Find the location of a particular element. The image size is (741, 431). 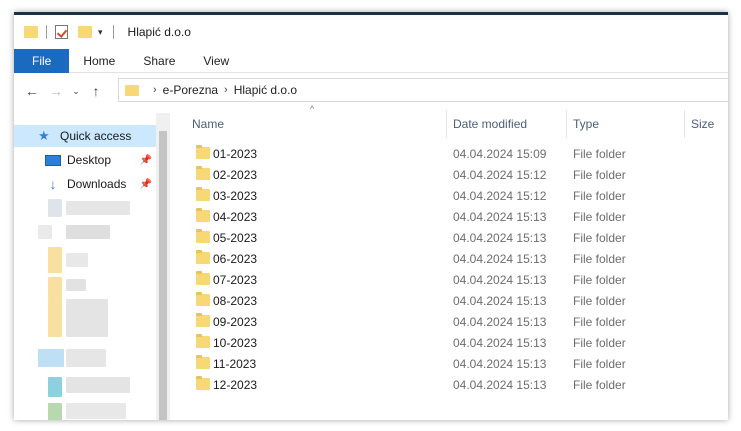

table-row: 08-2023 04.04.2024 15:13 File folder is located at coordinates (456, 300).